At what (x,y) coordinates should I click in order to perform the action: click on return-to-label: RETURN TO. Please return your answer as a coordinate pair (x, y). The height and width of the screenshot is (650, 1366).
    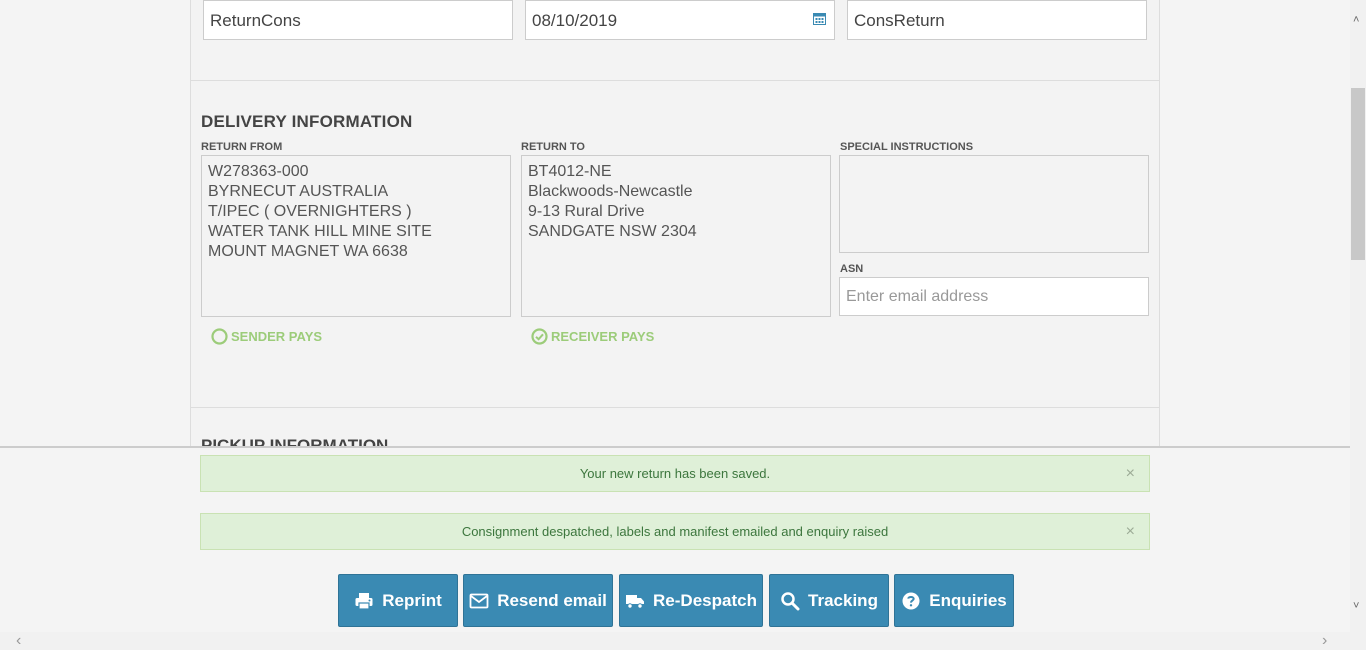
    Looking at the image, I should click on (553, 147).